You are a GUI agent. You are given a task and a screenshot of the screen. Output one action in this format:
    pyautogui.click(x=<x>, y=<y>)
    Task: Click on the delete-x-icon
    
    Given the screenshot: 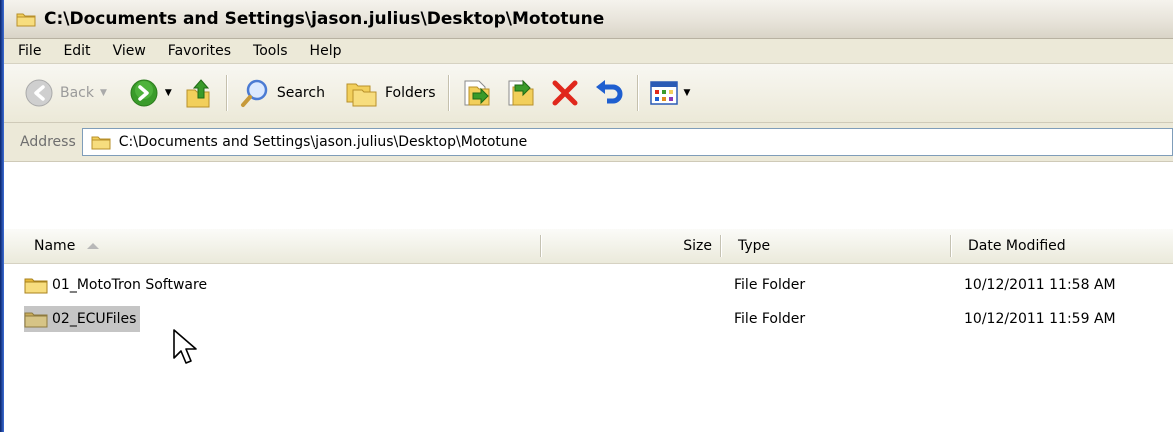 What is the action you would take?
    pyautogui.click(x=565, y=93)
    